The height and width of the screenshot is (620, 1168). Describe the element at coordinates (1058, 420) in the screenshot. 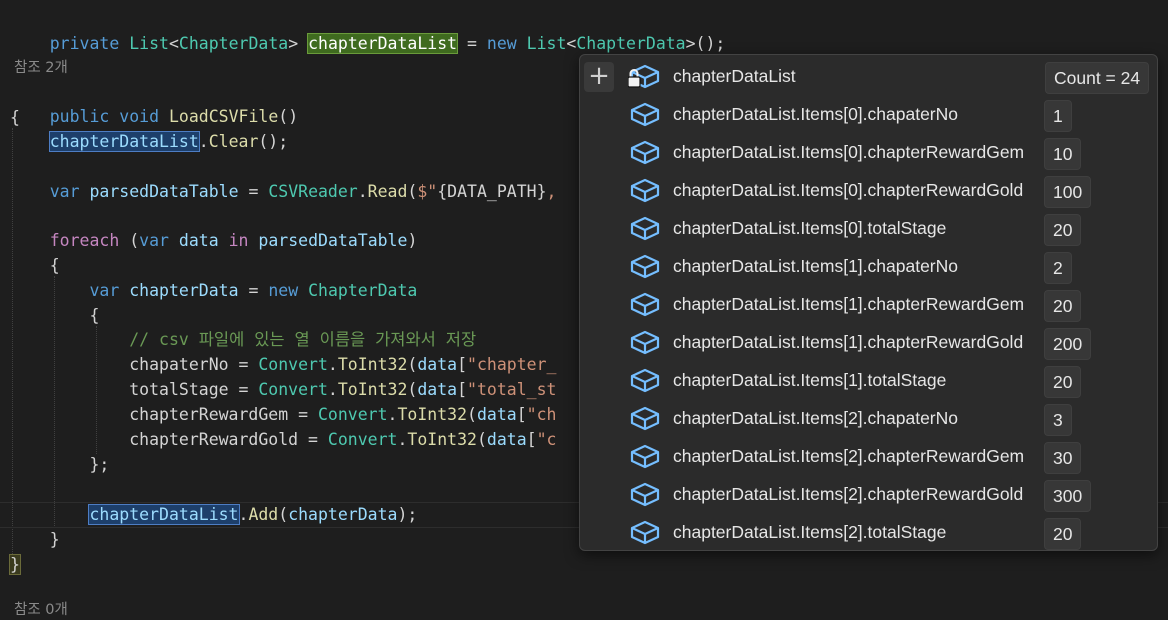

I see `datatip-value: 3` at that location.